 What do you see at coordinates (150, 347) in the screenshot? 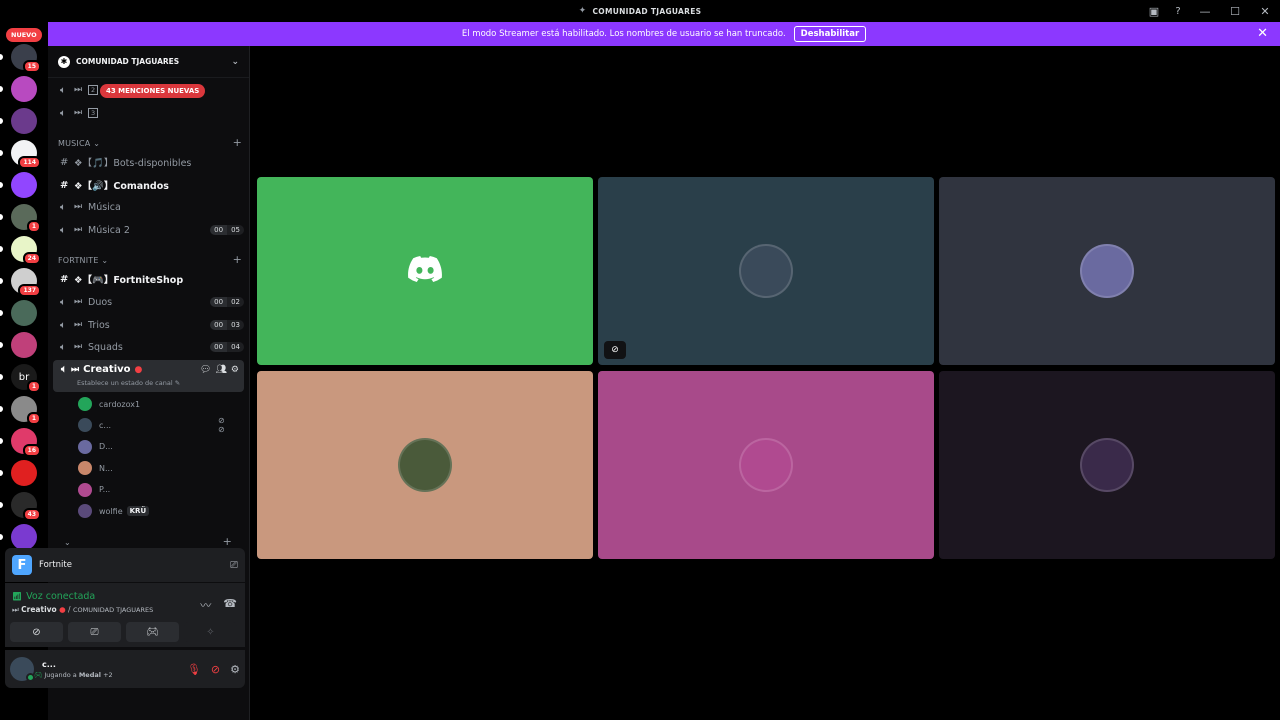
I see `voice-channel: 🔈︎ ⏭︎ Squads 00 04` at bounding box center [150, 347].